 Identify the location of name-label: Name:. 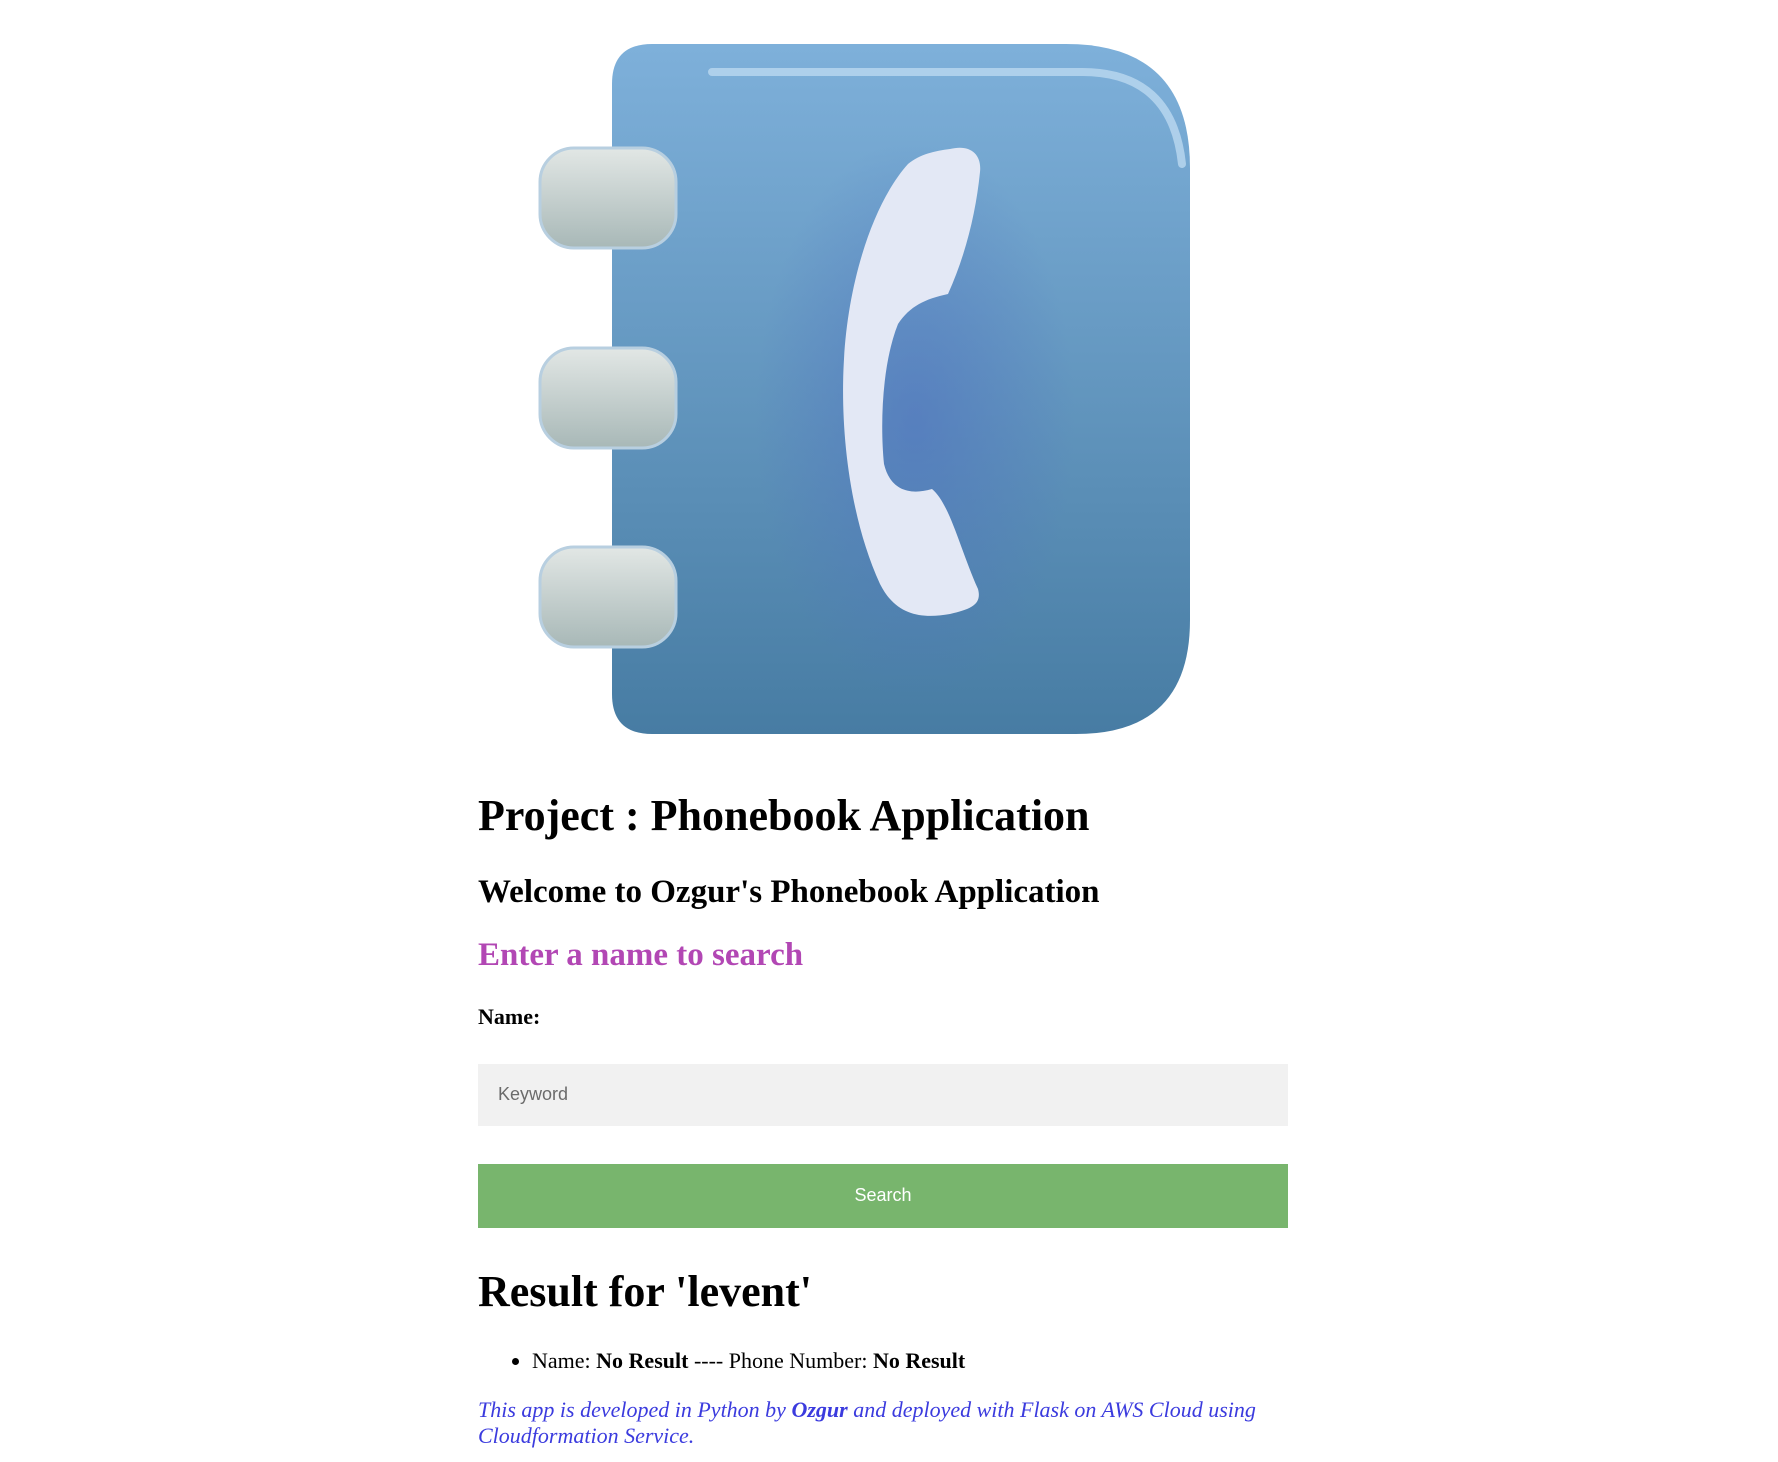
(509, 1016).